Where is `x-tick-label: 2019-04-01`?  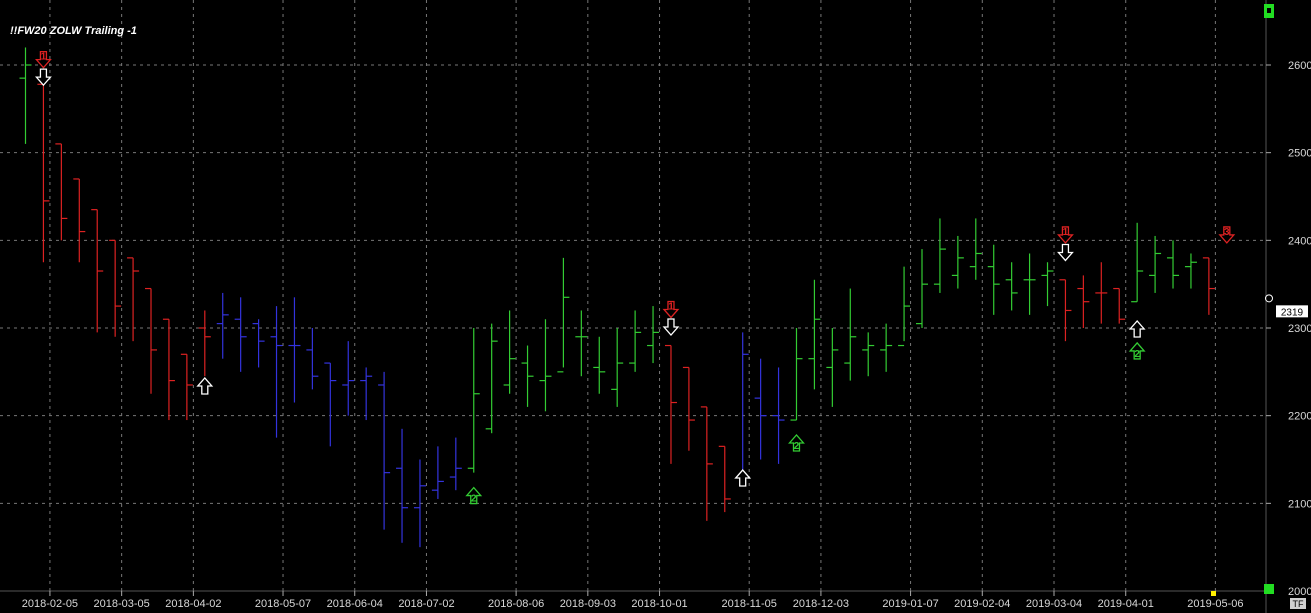
x-tick-label: 2019-04-01 is located at coordinates (1126, 604).